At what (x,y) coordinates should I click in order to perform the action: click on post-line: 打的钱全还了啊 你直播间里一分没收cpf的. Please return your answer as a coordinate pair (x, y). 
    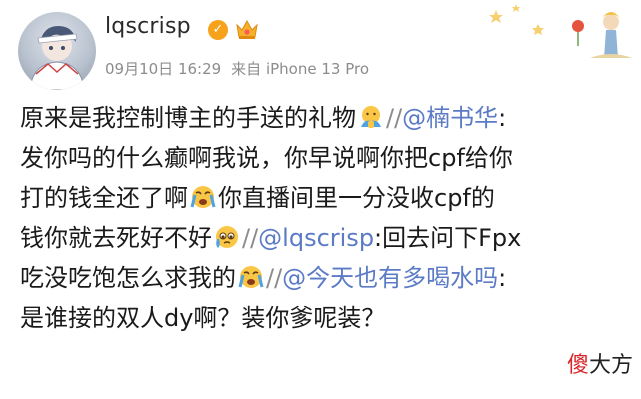
    Looking at the image, I should click on (326, 198).